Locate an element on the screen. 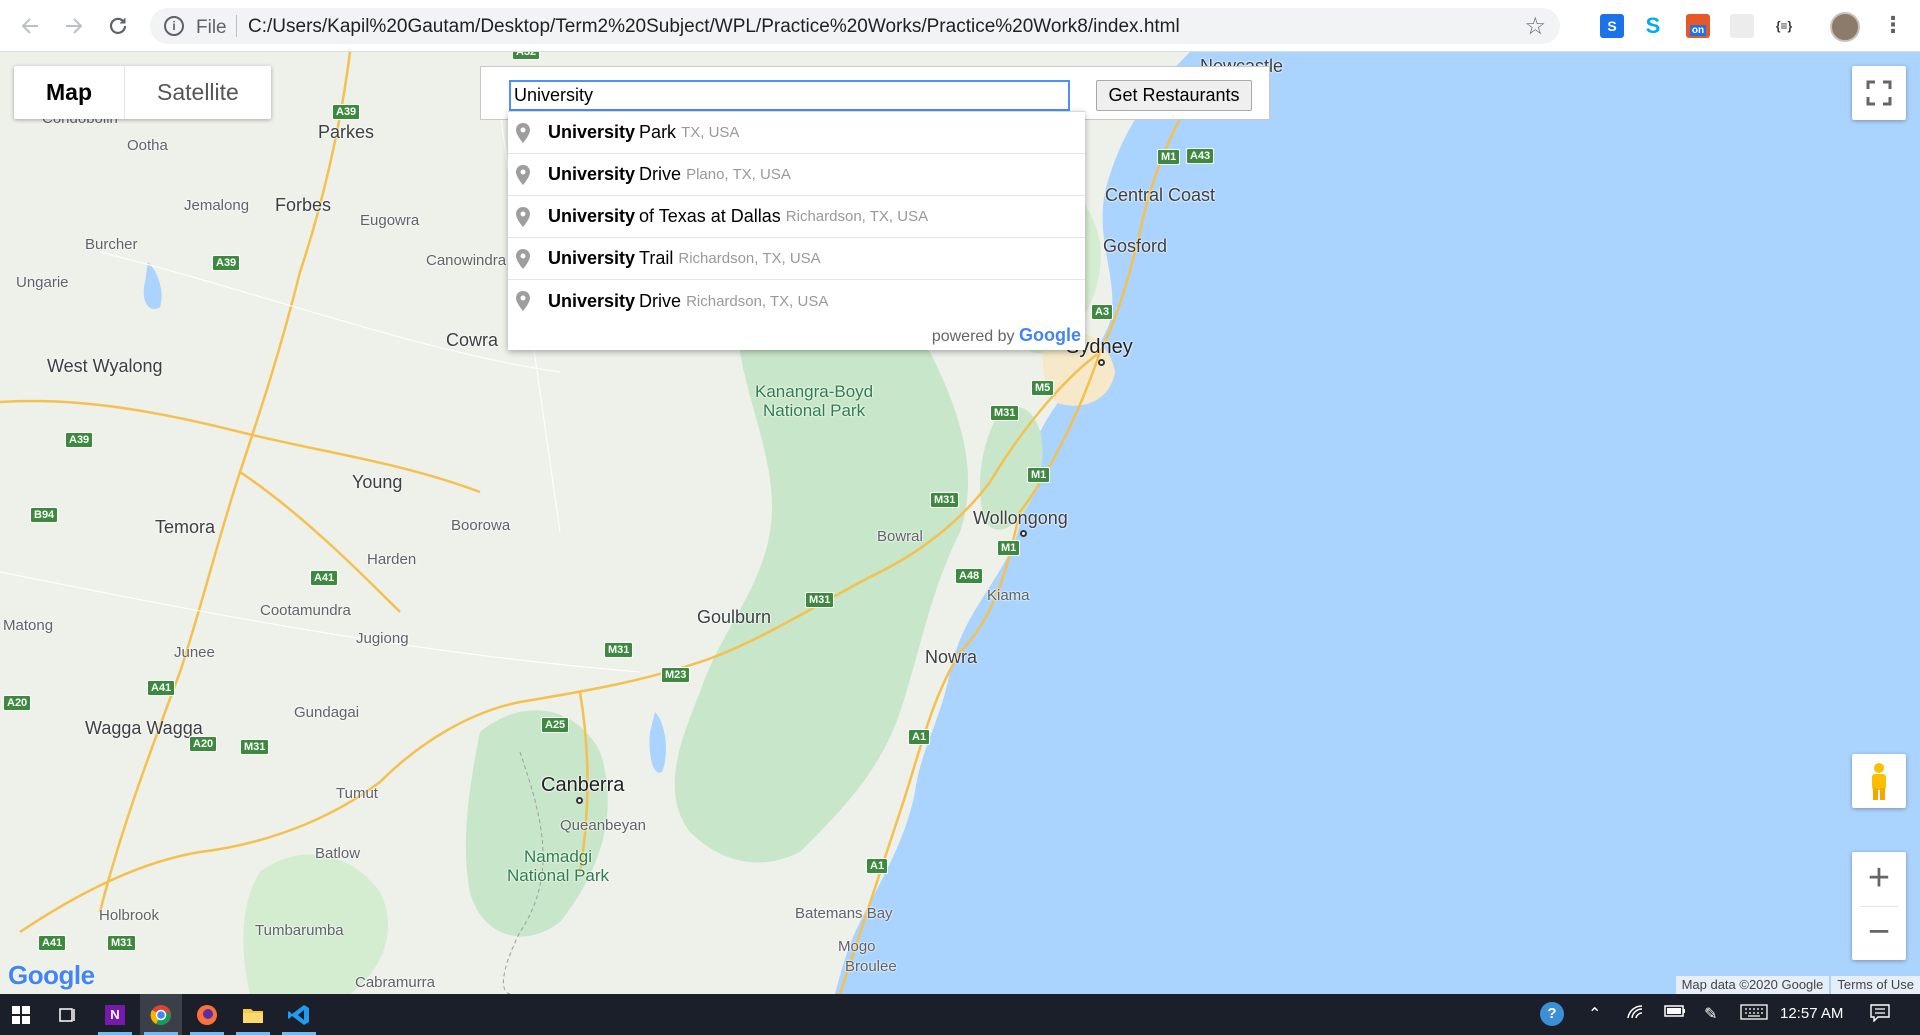 This screenshot has width=1920, height=1035. windows-logo-icon is located at coordinates (21, 1014).